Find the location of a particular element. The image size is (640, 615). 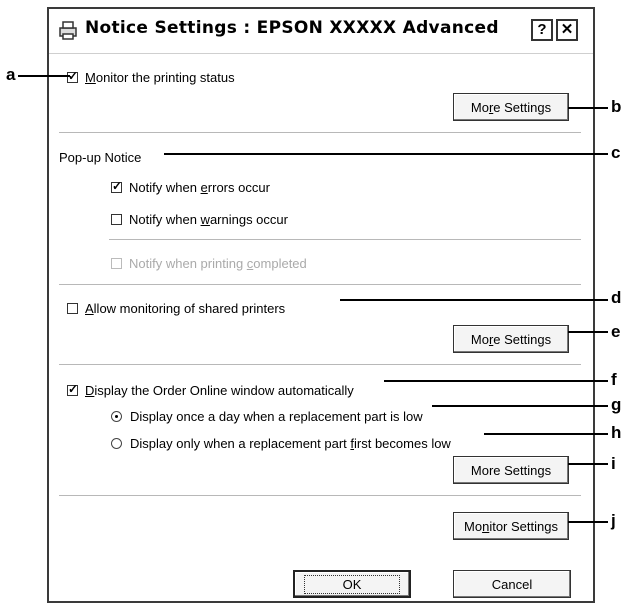

callout-line-c is located at coordinates (386, 154).